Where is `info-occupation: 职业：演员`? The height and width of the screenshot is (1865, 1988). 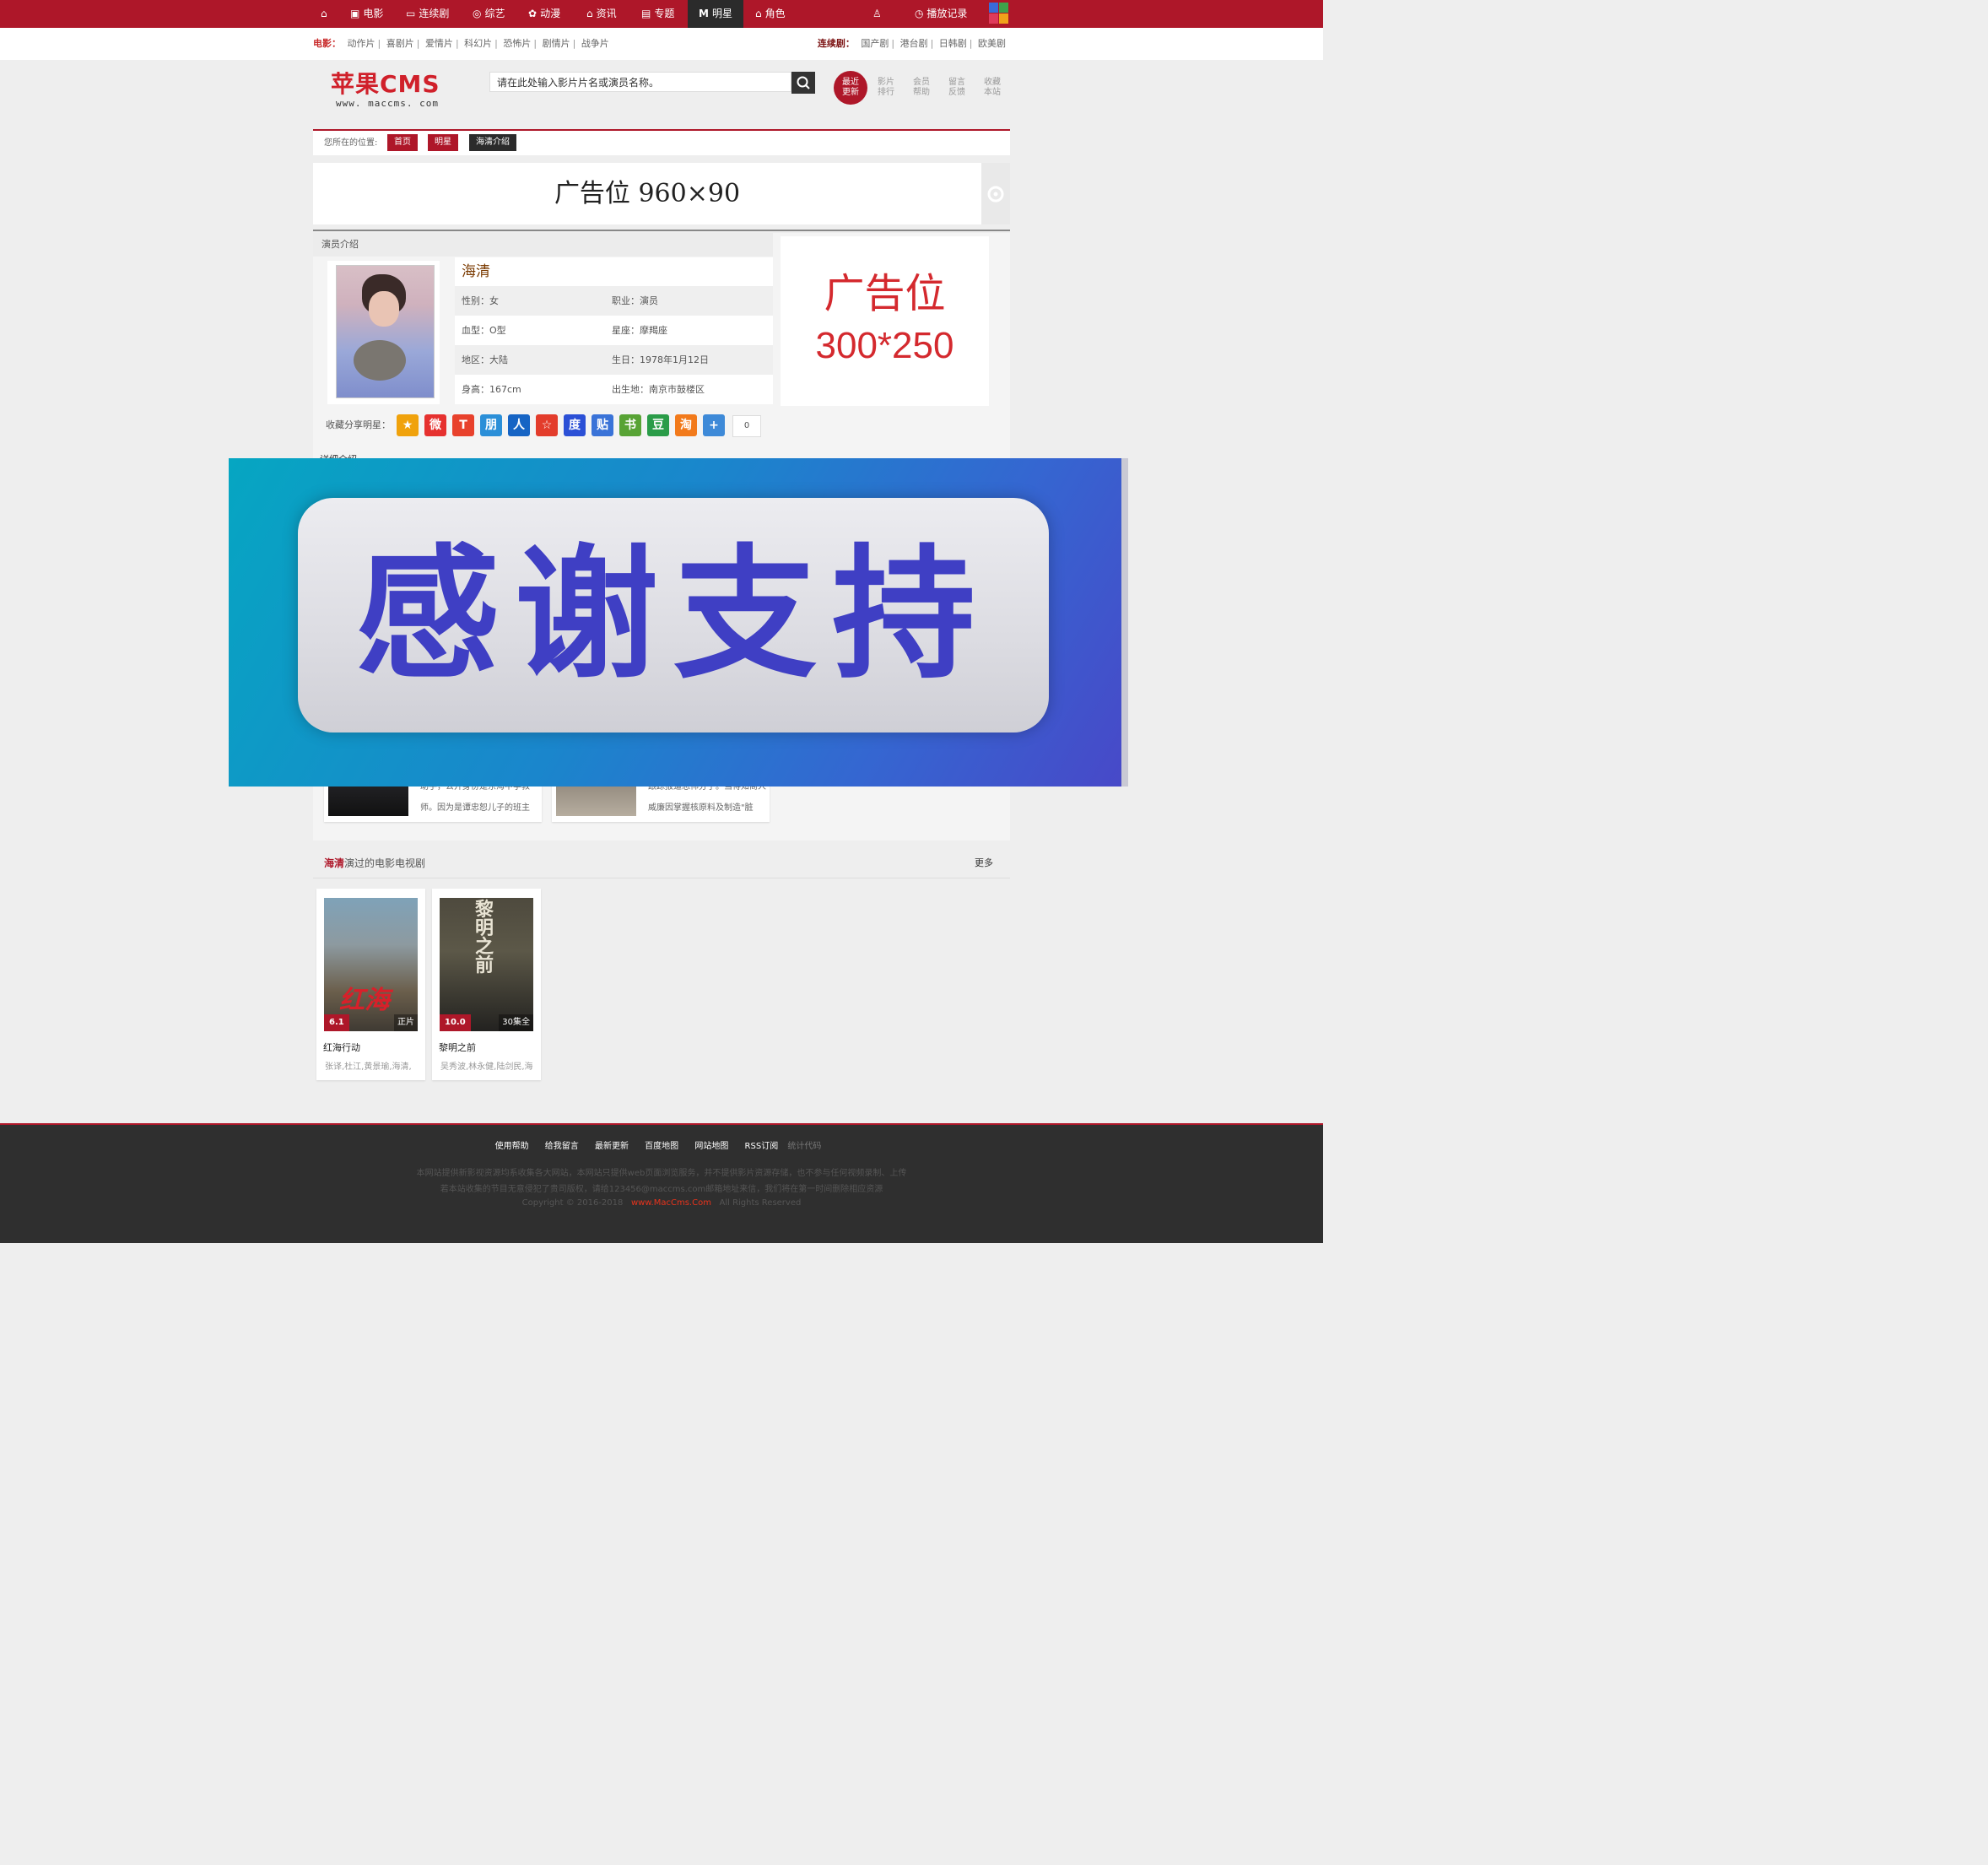
info-occupation: 职业：演员 is located at coordinates (635, 300).